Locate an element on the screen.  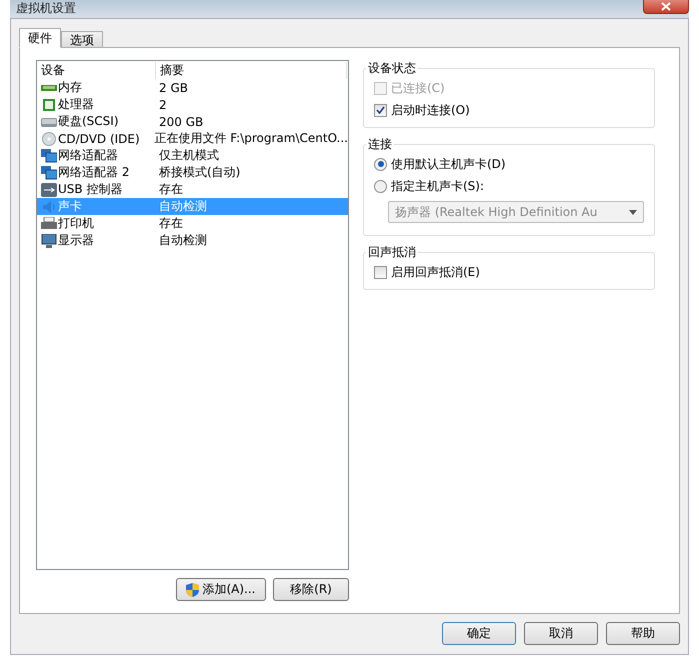
device-row: 网络适配器 仅主机模式 is located at coordinates (192, 155).